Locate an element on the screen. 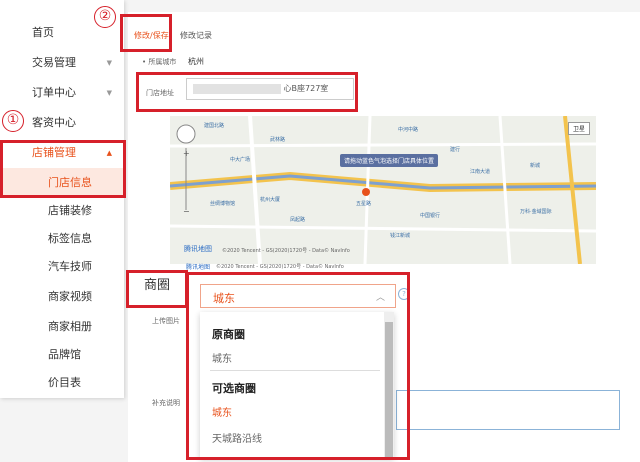  address-label: 门店地址 is located at coordinates (160, 93).